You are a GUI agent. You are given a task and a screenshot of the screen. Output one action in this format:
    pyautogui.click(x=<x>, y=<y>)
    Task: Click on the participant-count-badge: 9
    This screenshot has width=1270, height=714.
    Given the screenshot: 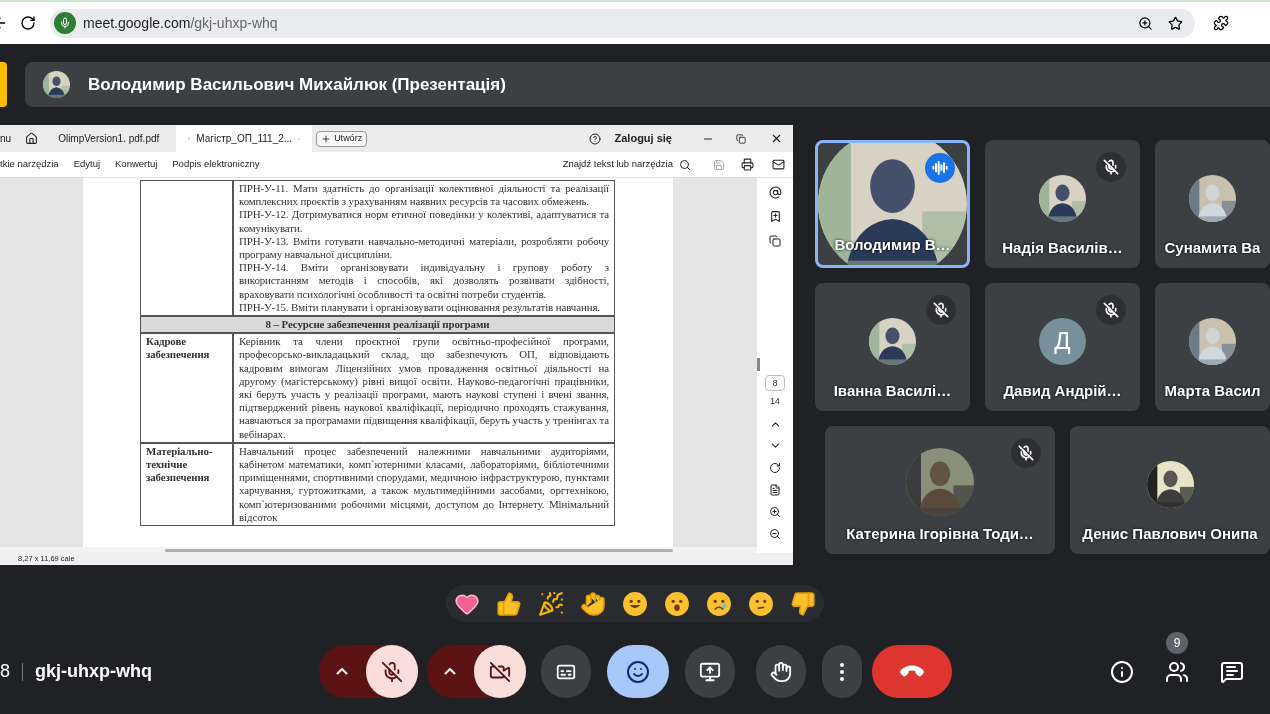 What is the action you would take?
    pyautogui.click(x=1177, y=642)
    